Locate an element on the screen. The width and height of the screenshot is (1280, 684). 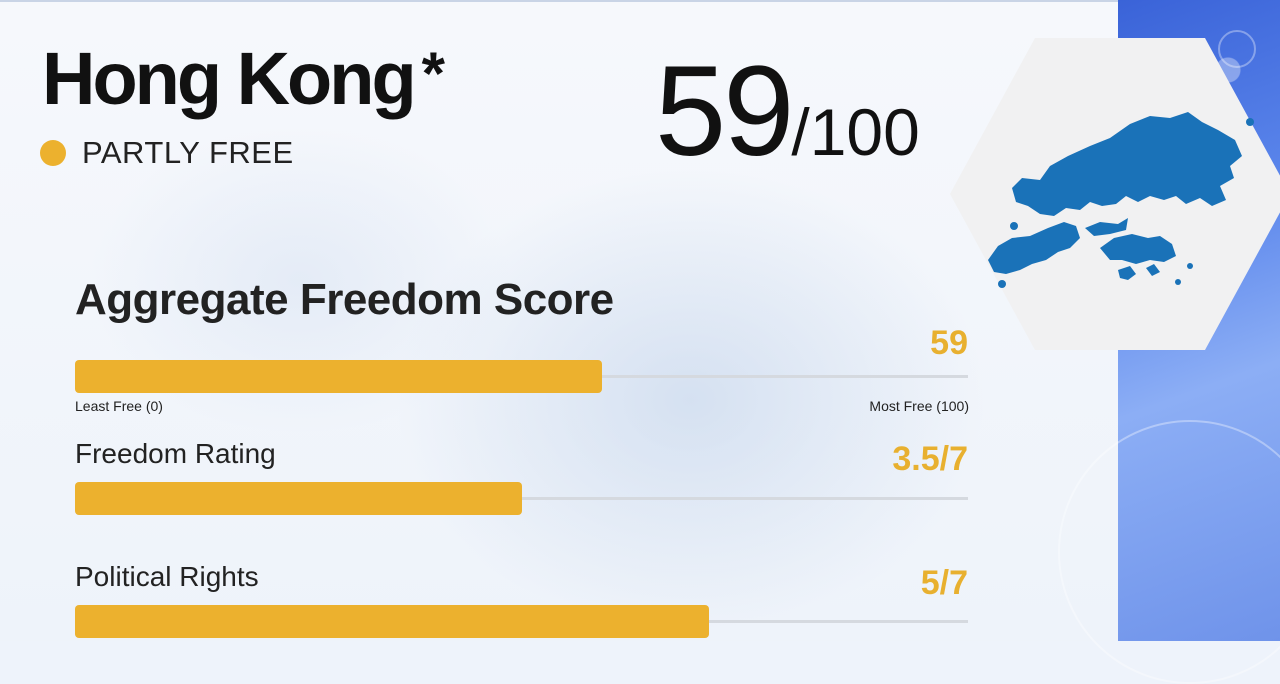
political-rights-bar is located at coordinates (392, 621).